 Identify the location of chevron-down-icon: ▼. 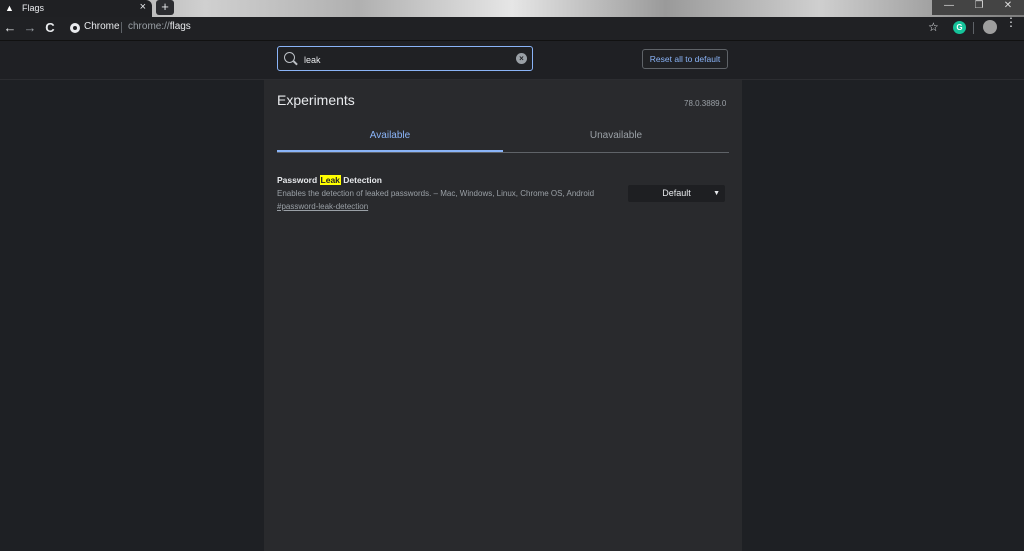
(716, 193).